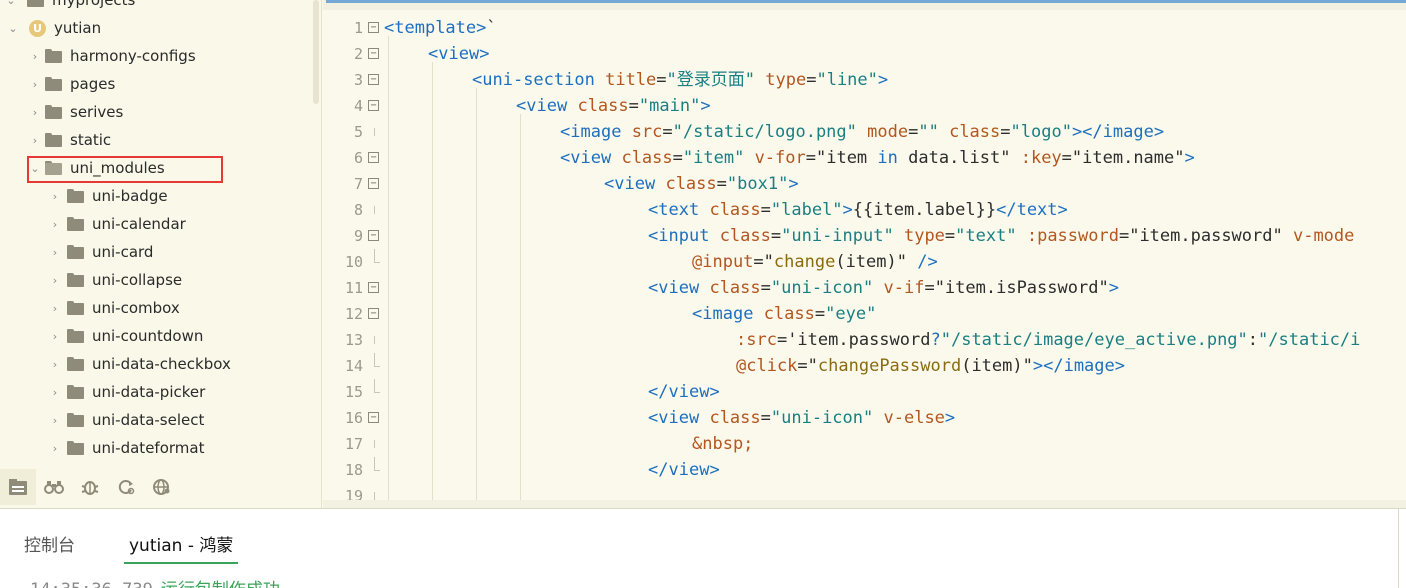 The width and height of the screenshot is (1406, 588). I want to click on folder-label: uni-calendar, so click(139, 224).